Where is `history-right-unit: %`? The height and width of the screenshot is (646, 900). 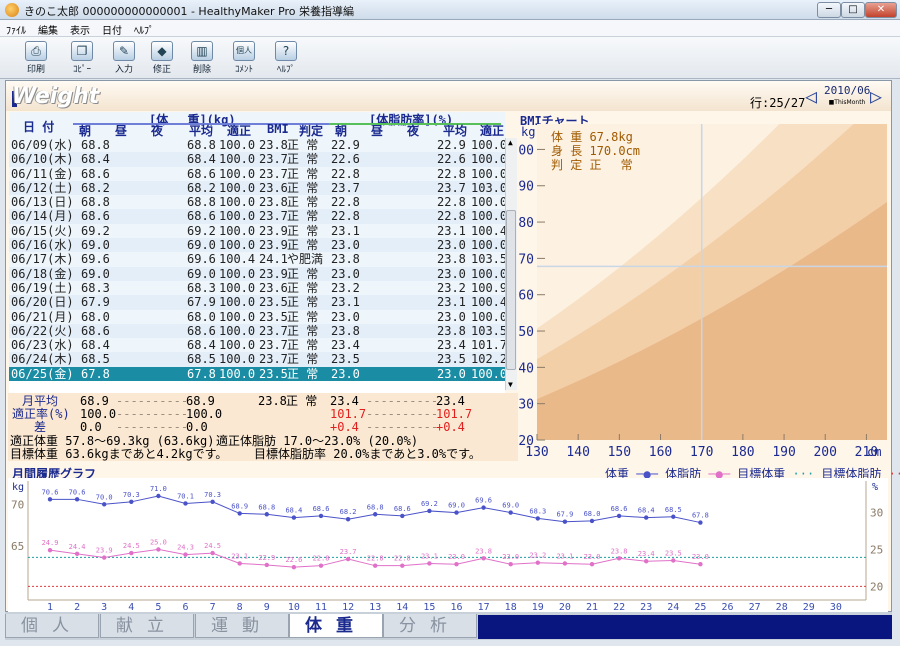 history-right-unit: % is located at coordinates (875, 487).